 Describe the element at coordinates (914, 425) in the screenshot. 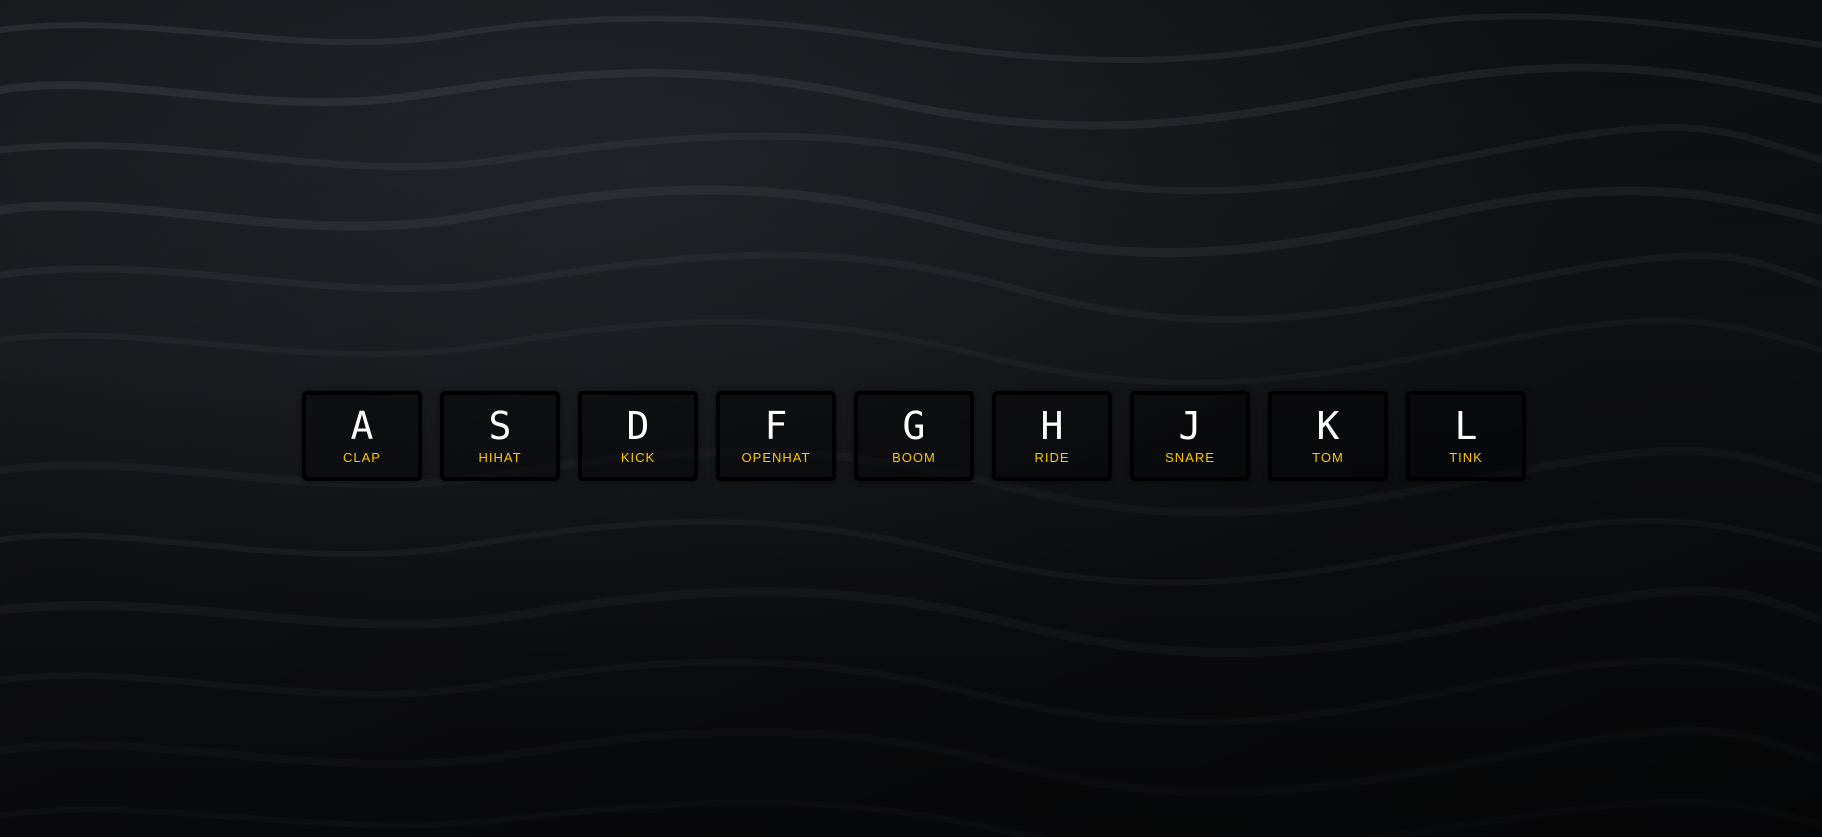

I see `key-letter: G` at that location.